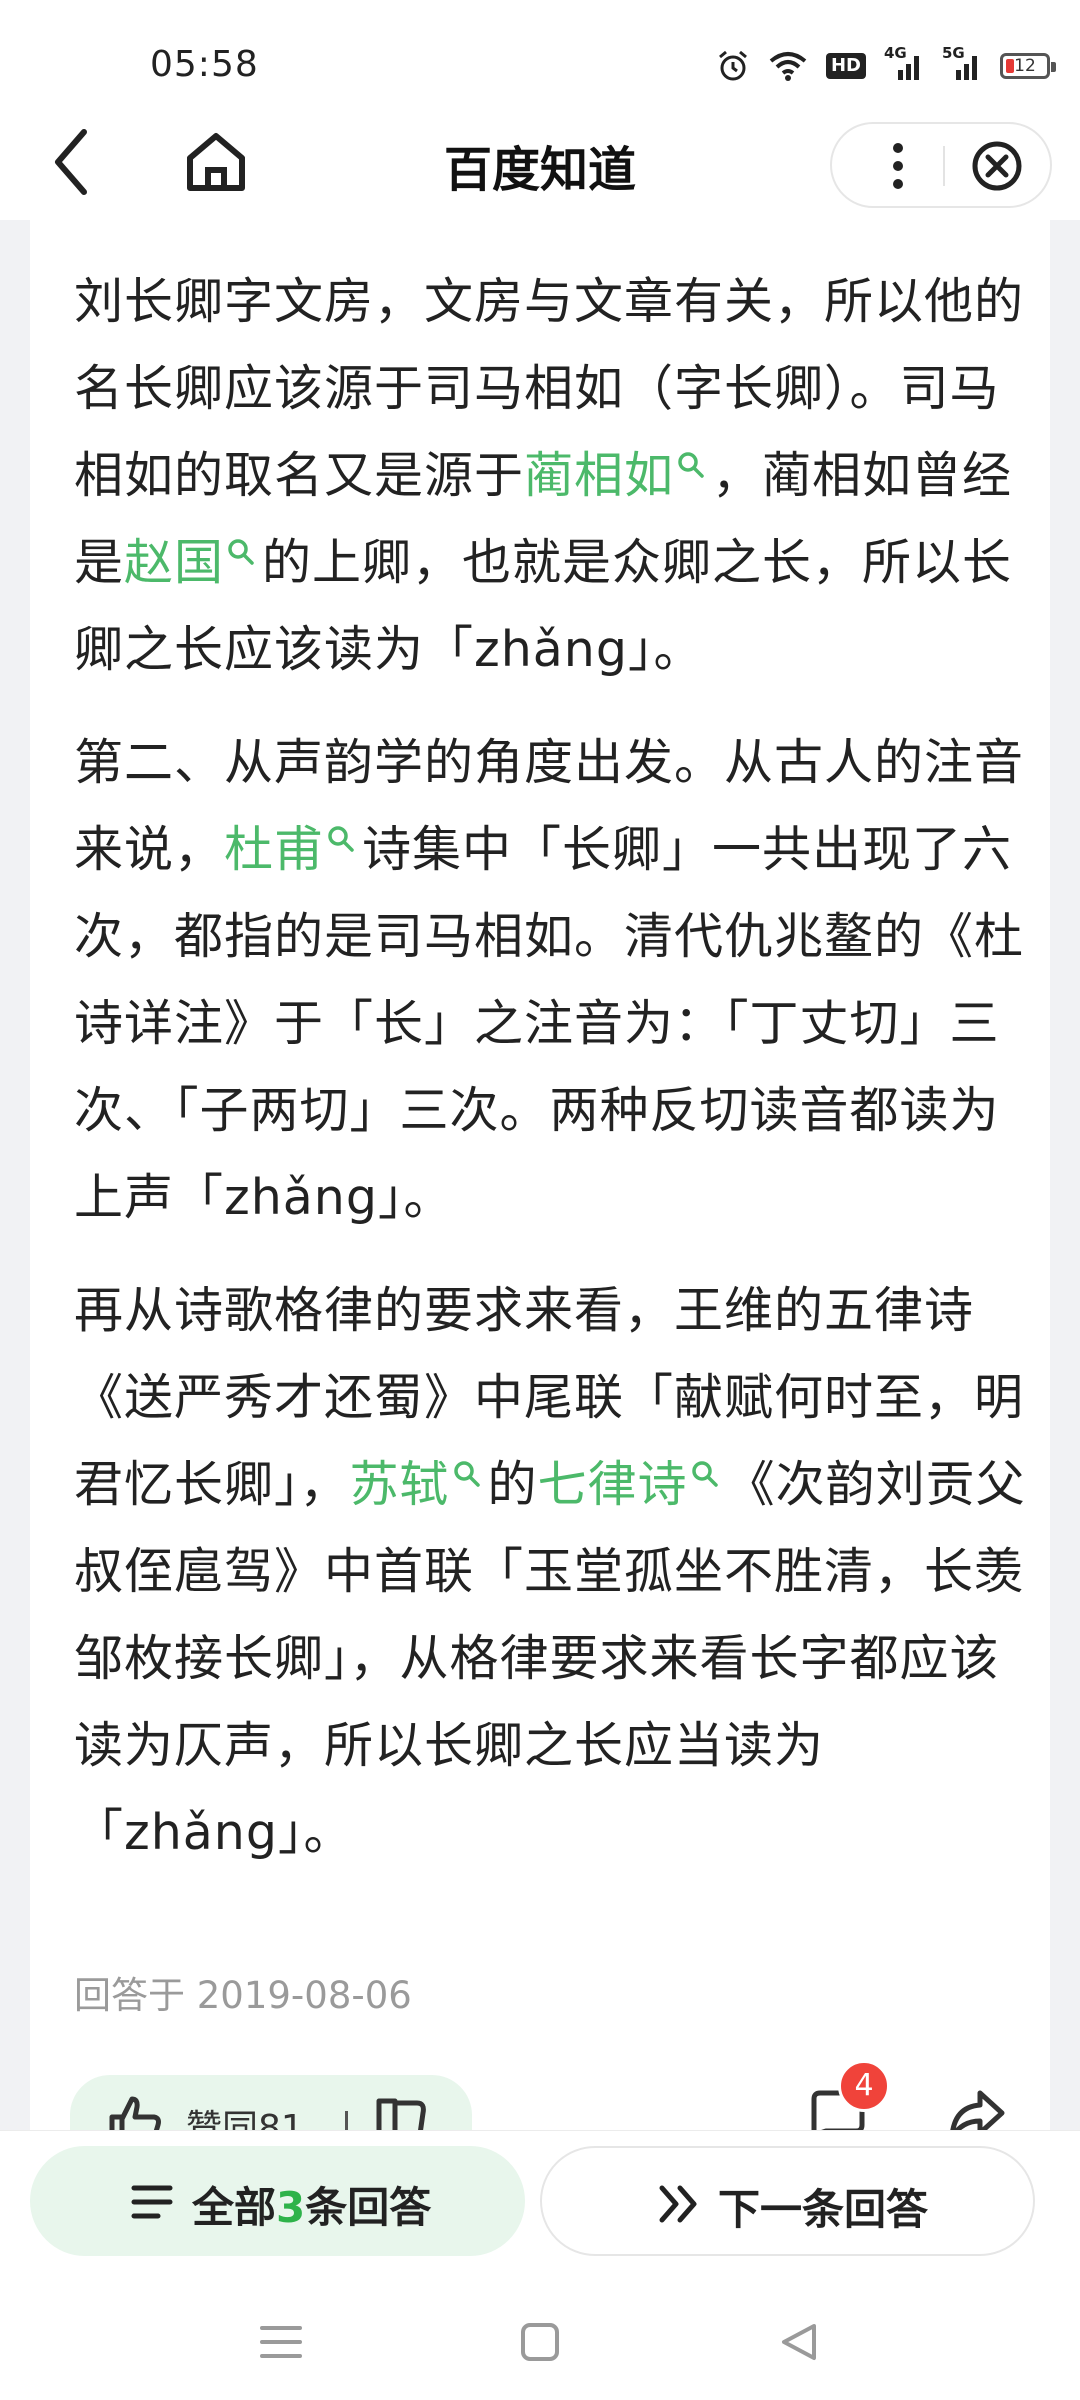 The width and height of the screenshot is (1080, 2400). What do you see at coordinates (281, 2342) in the screenshot?
I see `menu-icon` at bounding box center [281, 2342].